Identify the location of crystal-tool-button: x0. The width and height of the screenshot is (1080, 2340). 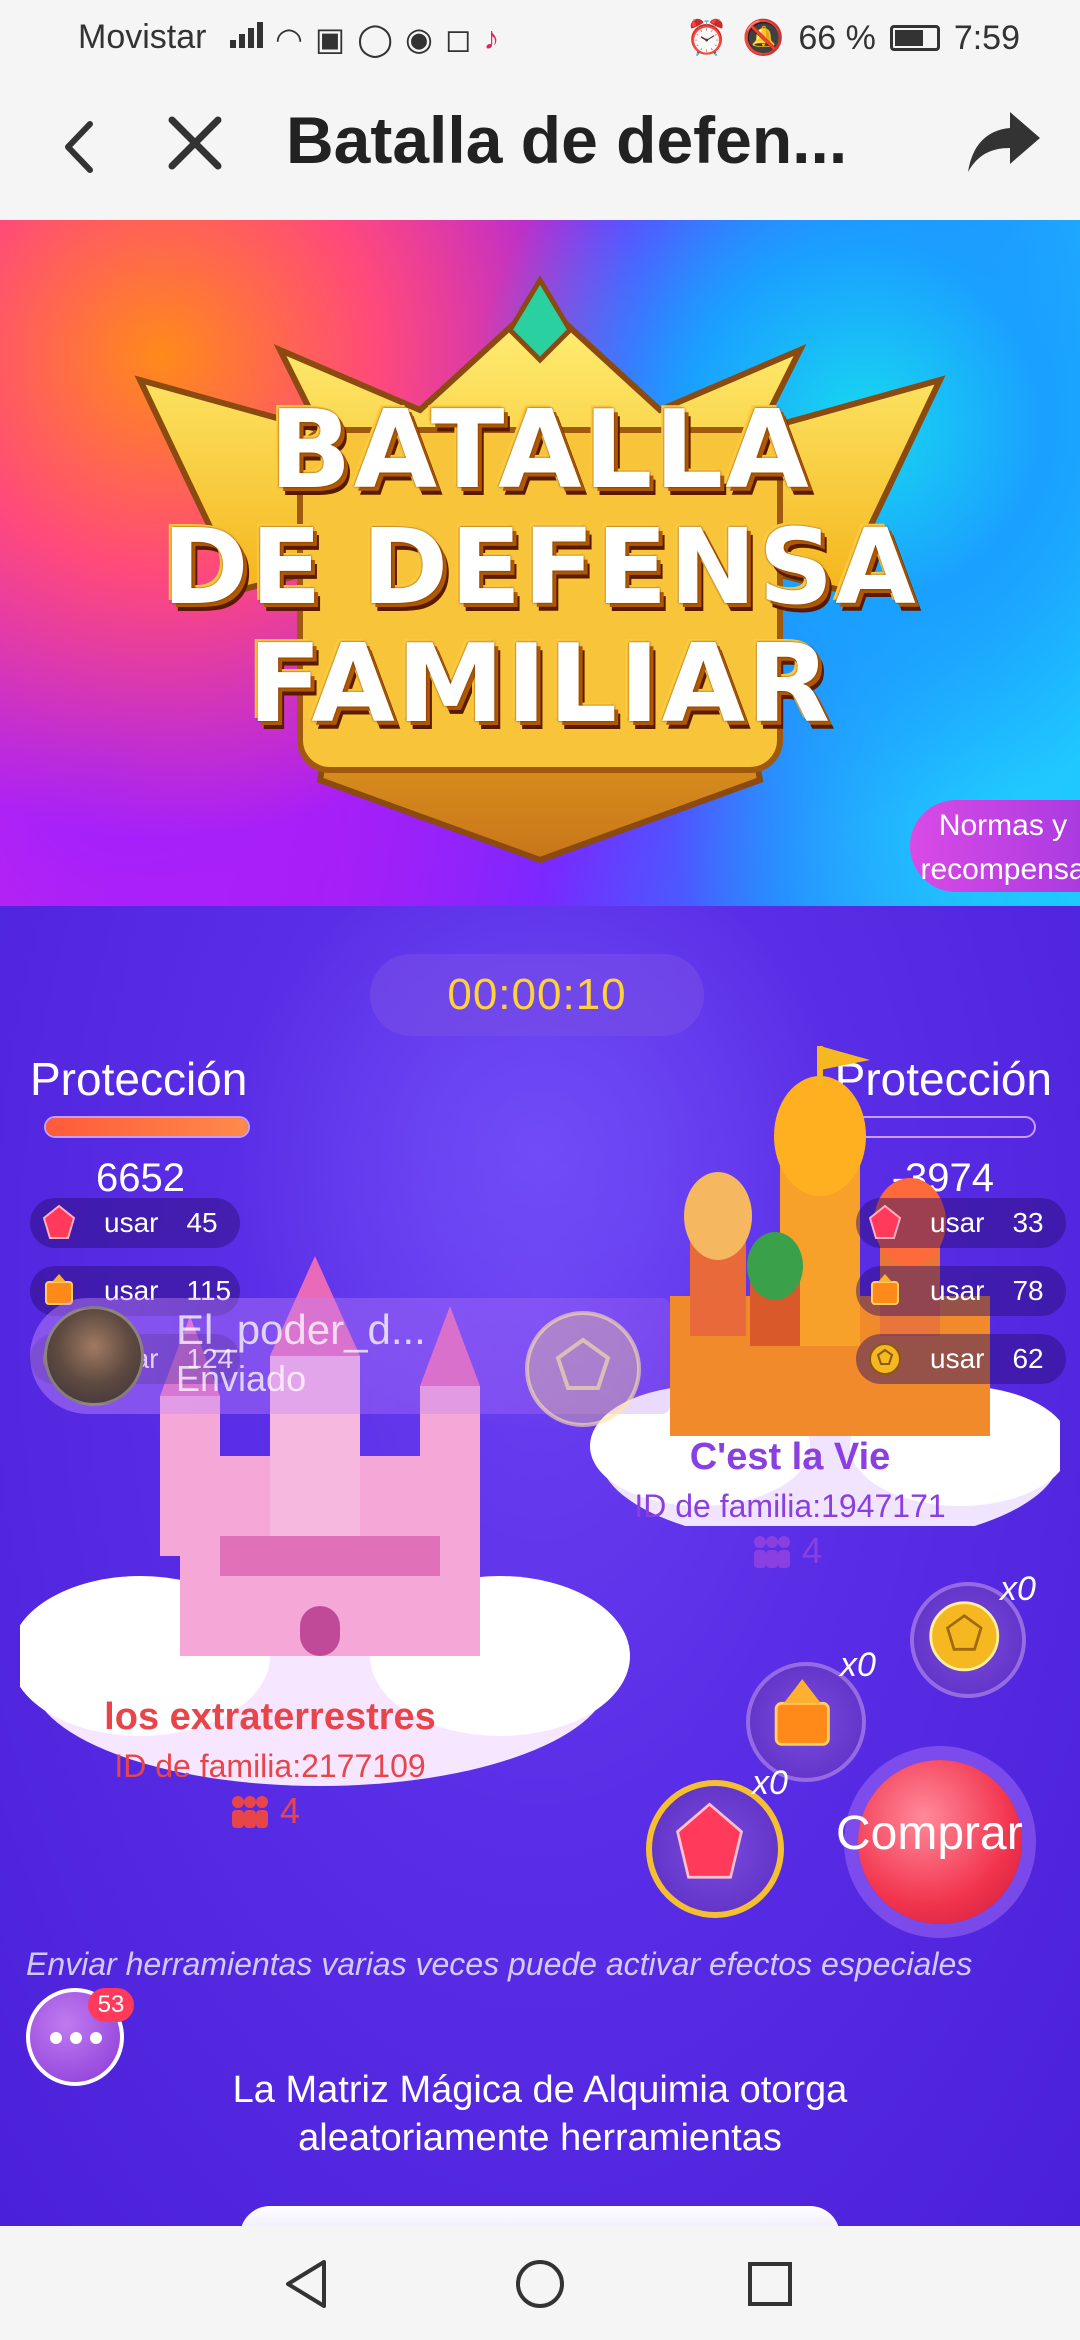
(717, 1841).